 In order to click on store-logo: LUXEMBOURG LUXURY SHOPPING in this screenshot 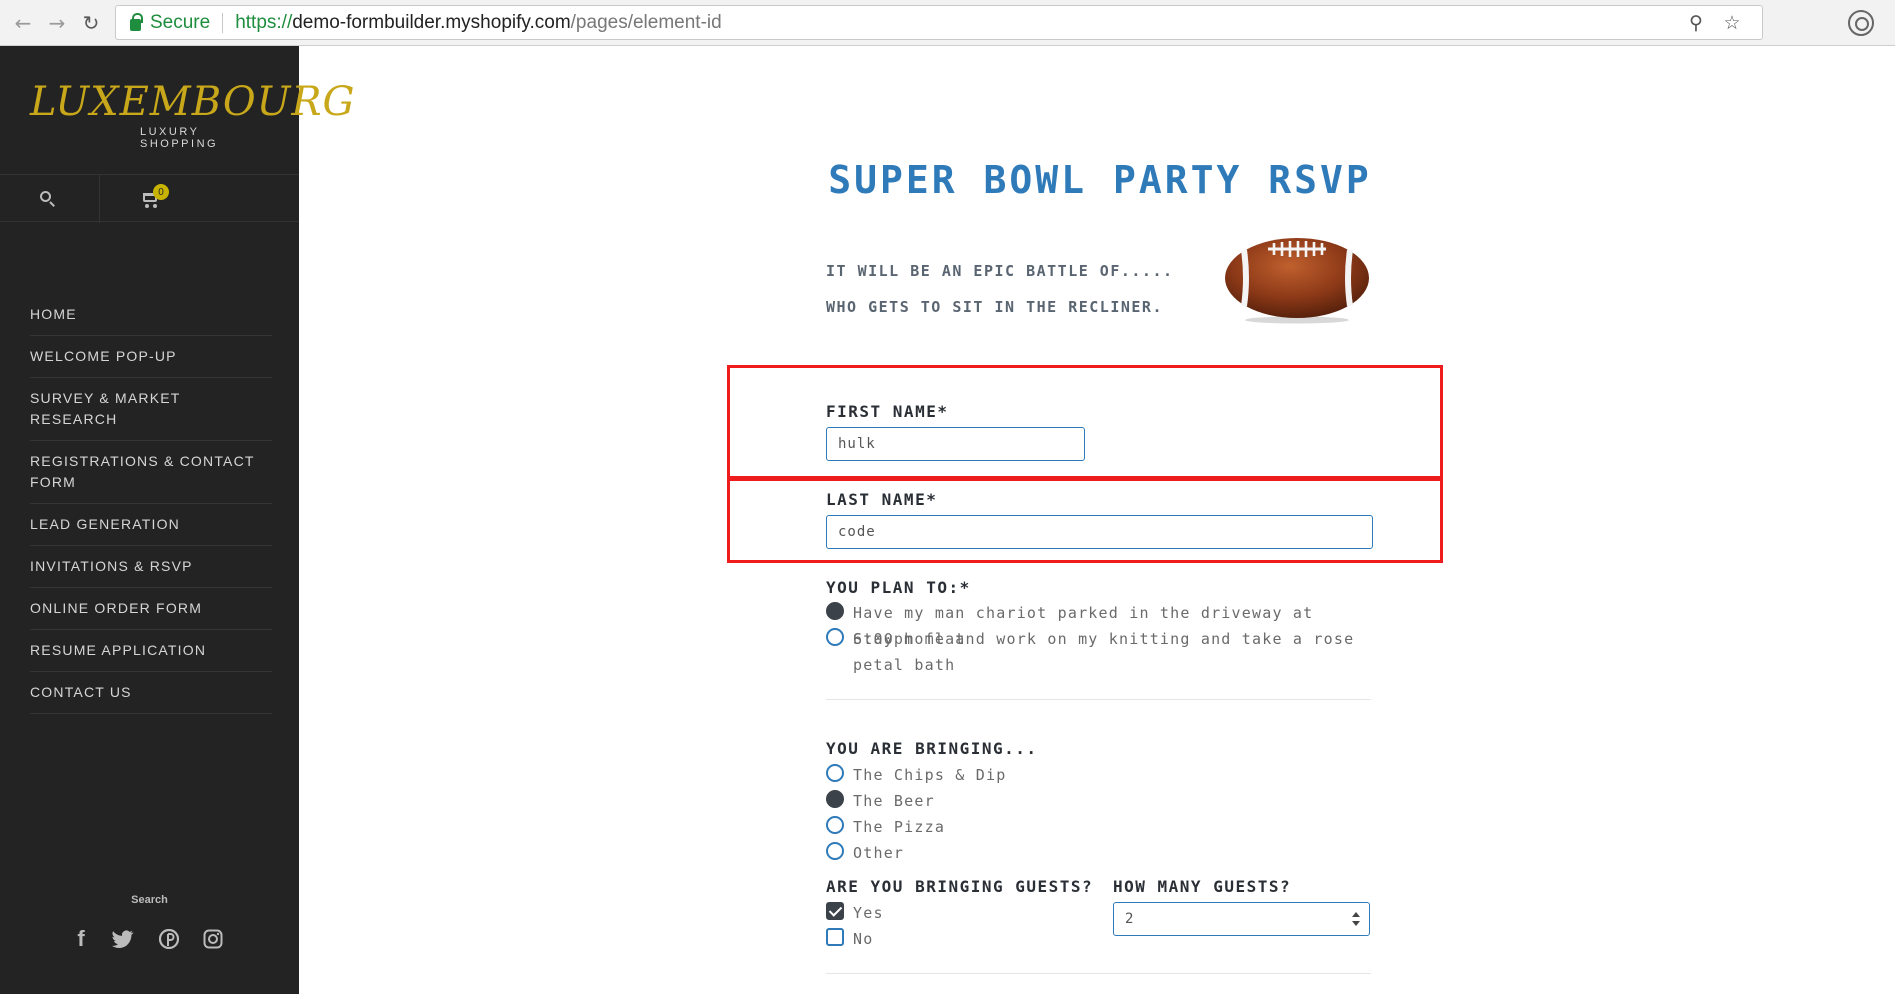, I will do `click(193, 125)`.